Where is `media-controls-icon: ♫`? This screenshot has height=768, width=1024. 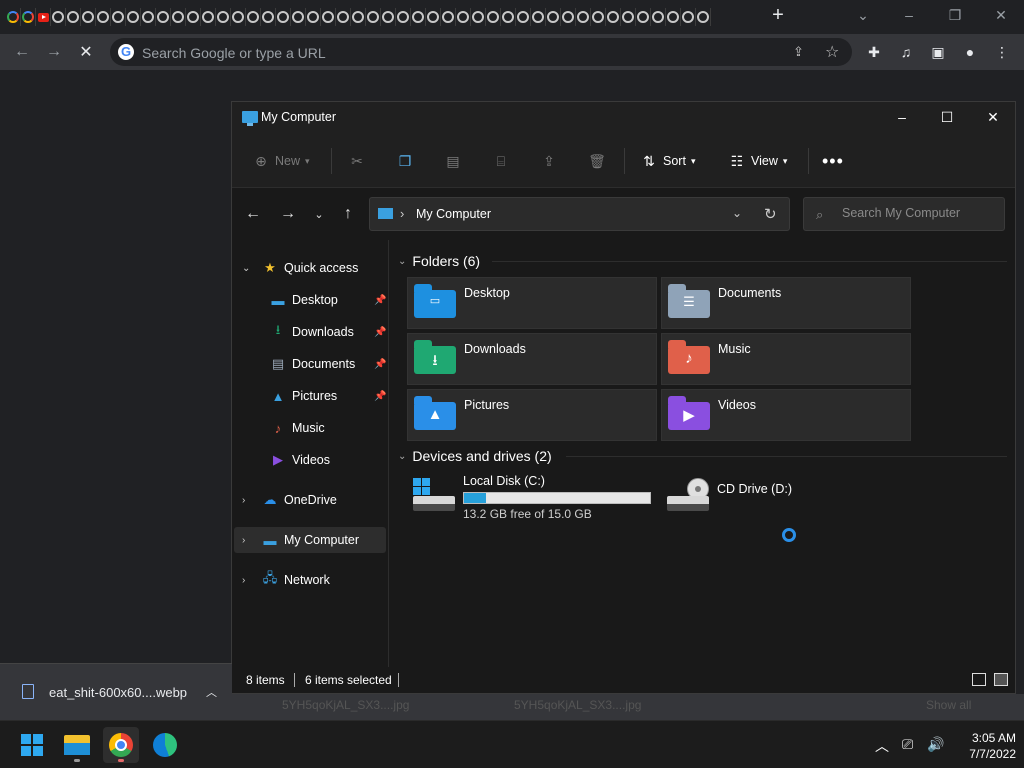 media-controls-icon: ♫ is located at coordinates (906, 52).